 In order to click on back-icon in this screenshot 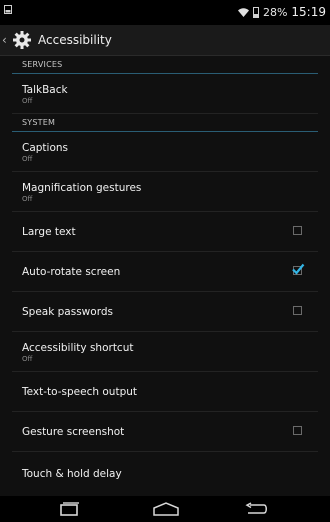, I will do `click(256, 509)`.